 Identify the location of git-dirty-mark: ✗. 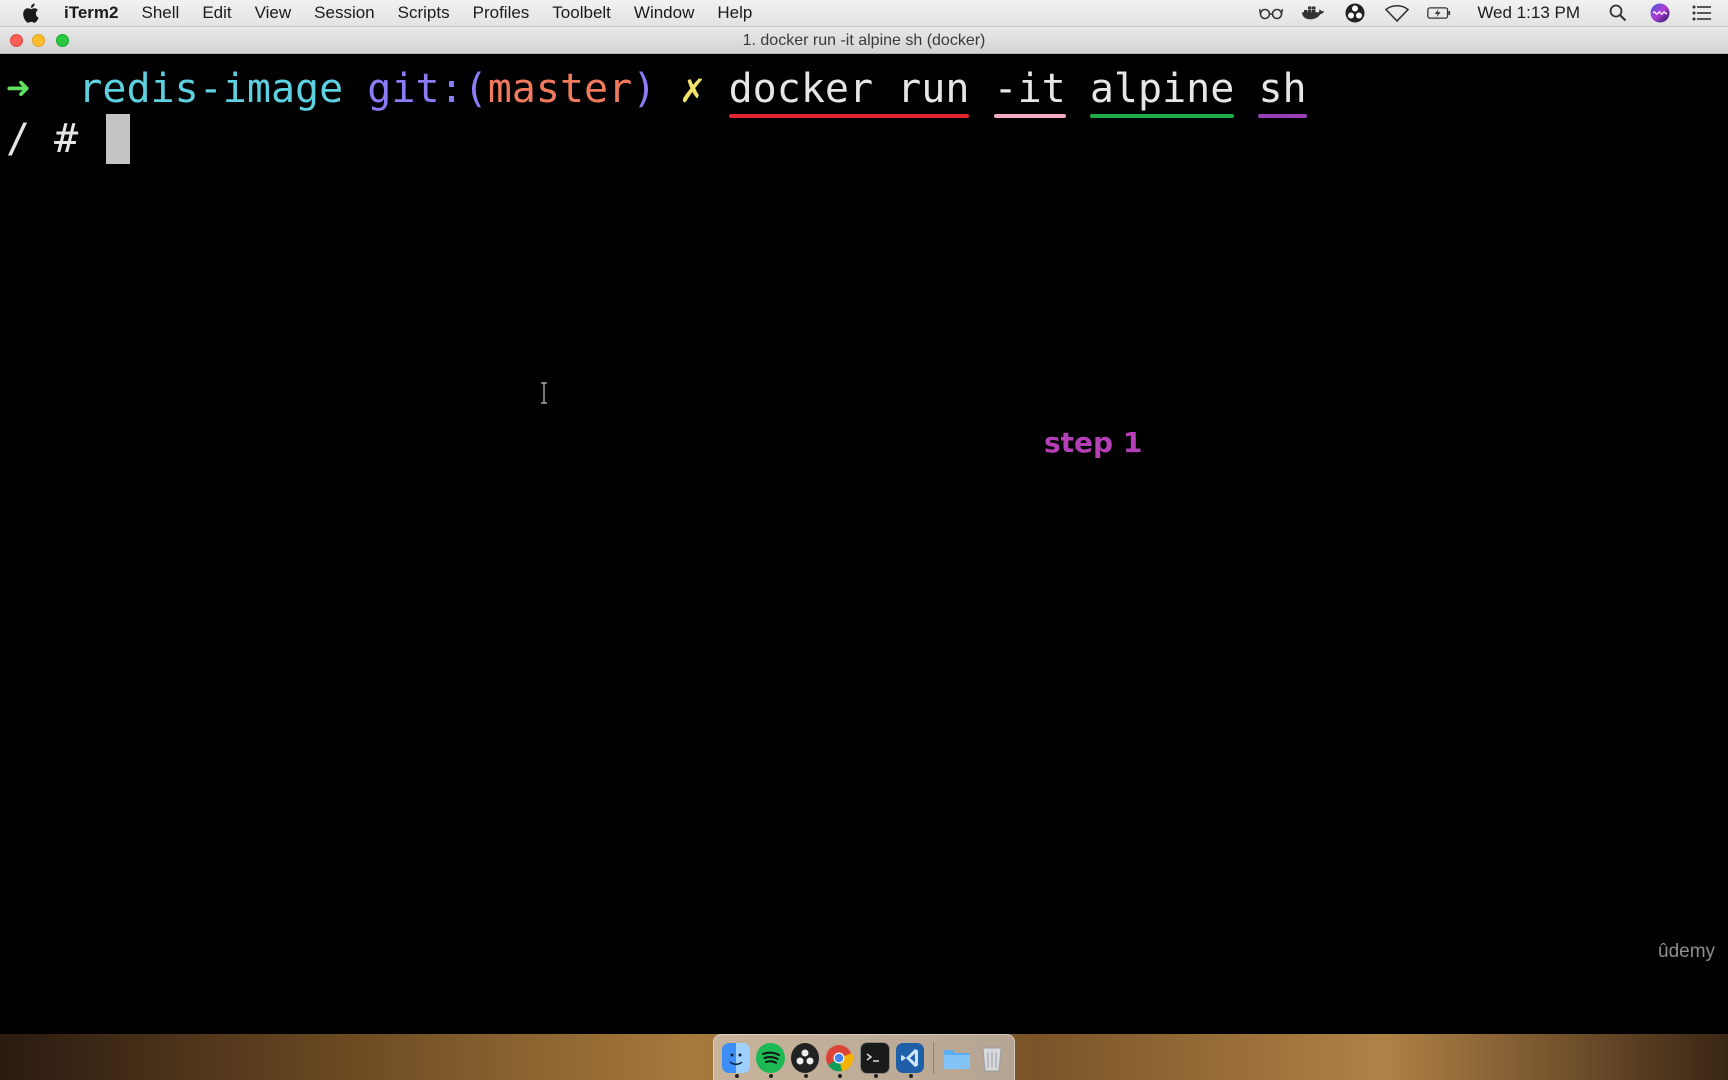
(692, 89).